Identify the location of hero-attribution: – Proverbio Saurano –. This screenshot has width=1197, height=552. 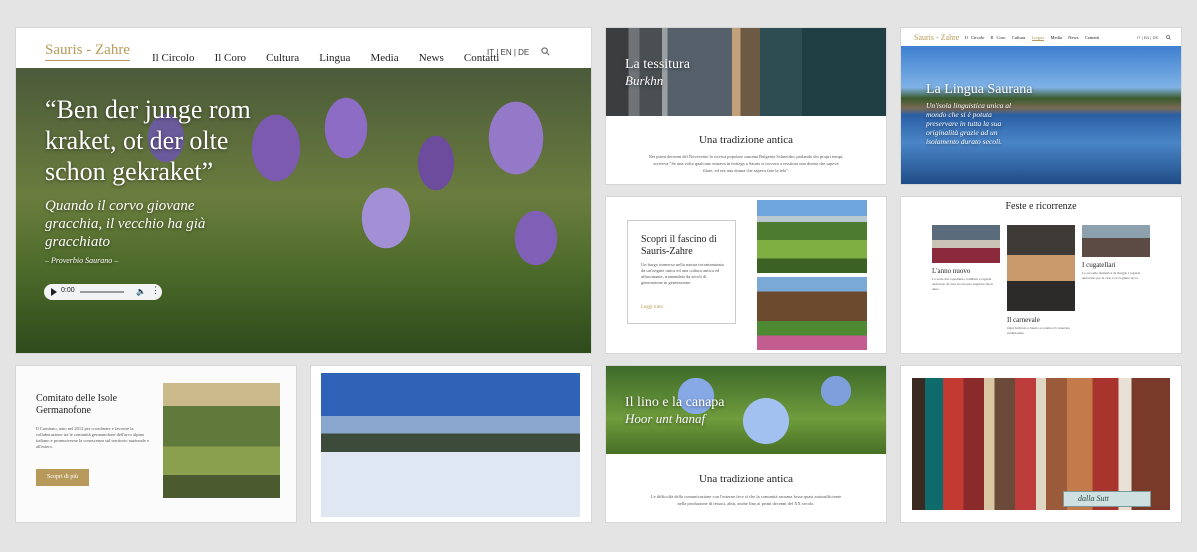
(82, 260).